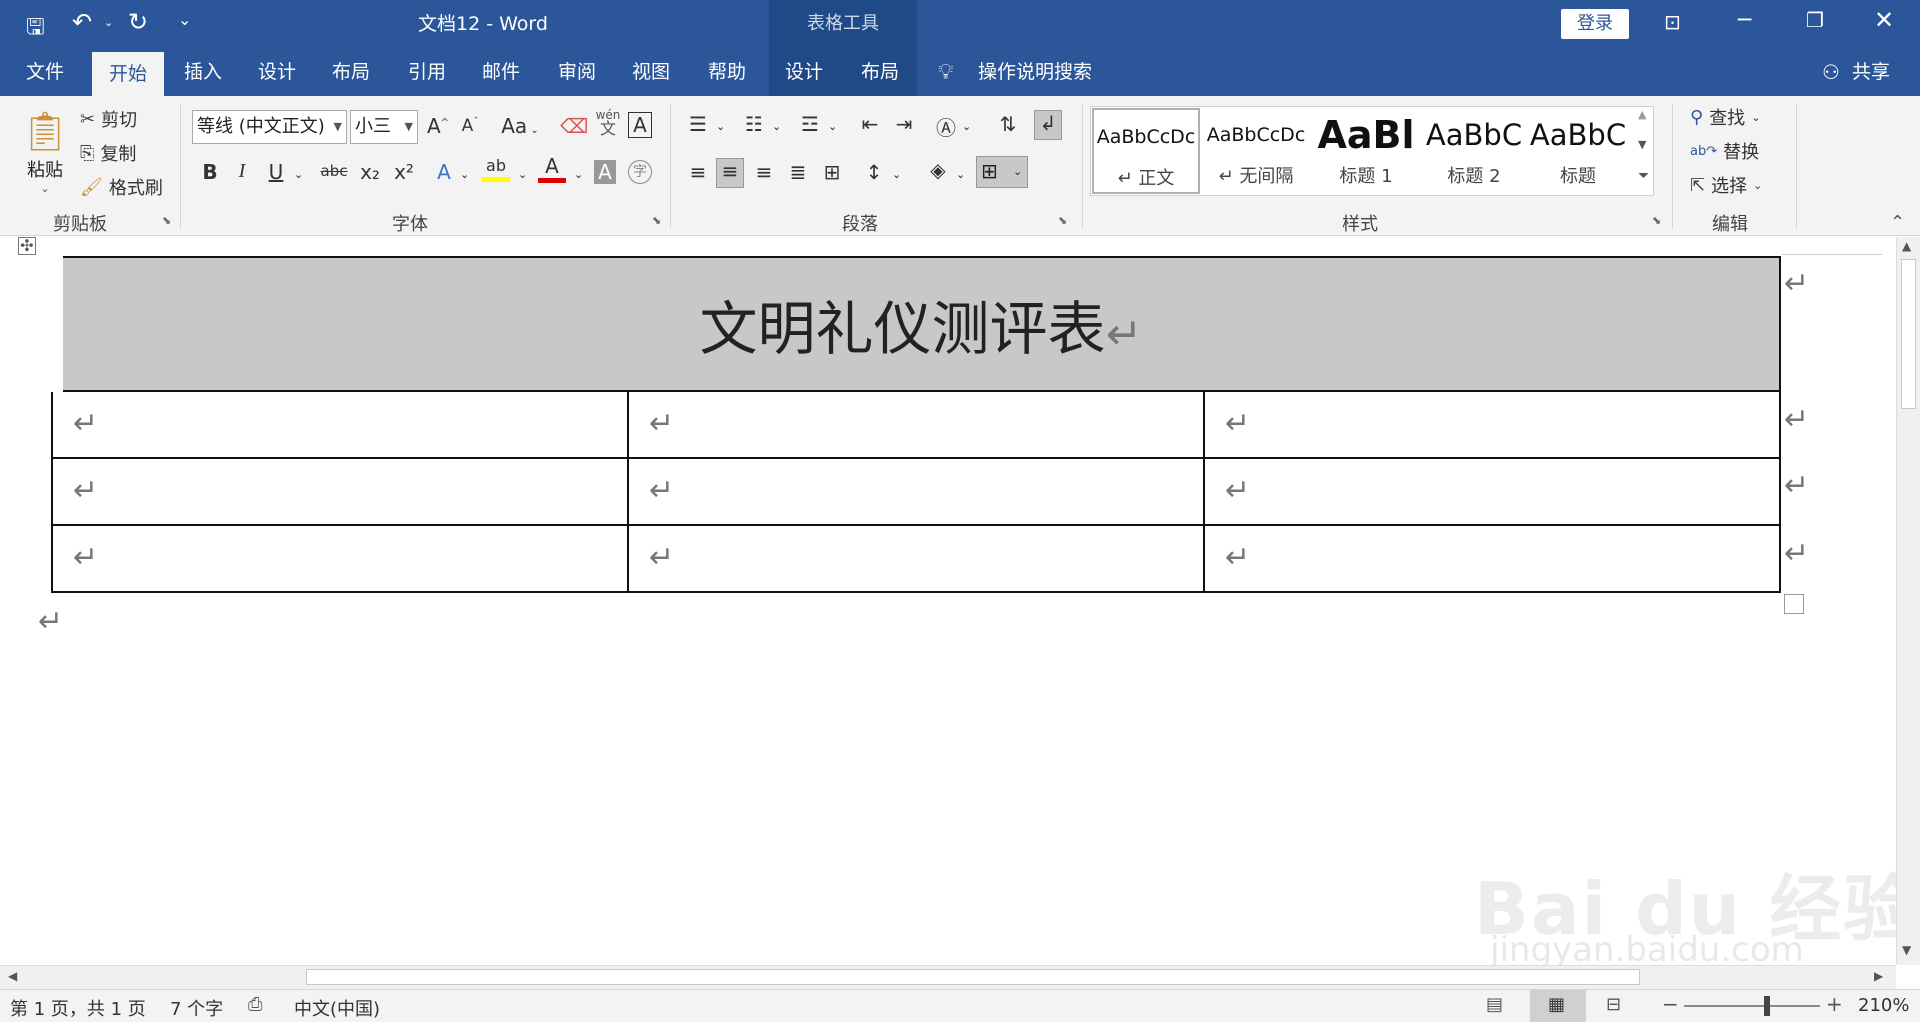 Image resolution: width=1920 pixels, height=1022 pixels. I want to click on show-formatting-marks-icon: ↲, so click(1048, 125).